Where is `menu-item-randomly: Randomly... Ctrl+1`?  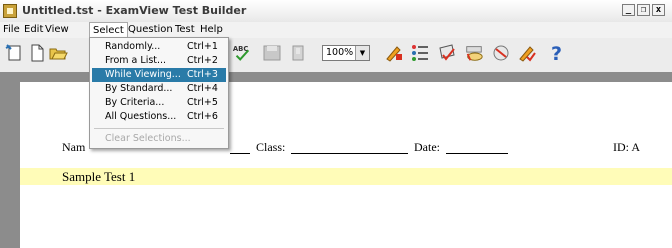 menu-item-randomly: Randomly... Ctrl+1 is located at coordinates (159, 47).